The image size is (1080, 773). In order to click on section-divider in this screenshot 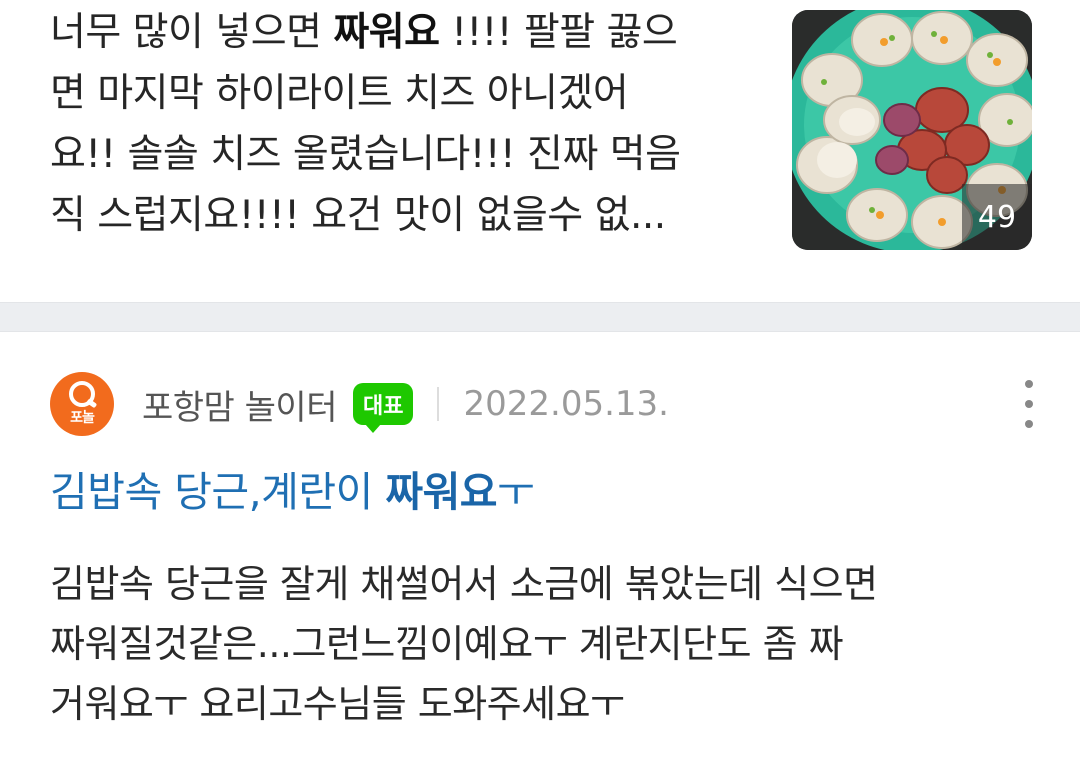, I will do `click(540, 317)`.